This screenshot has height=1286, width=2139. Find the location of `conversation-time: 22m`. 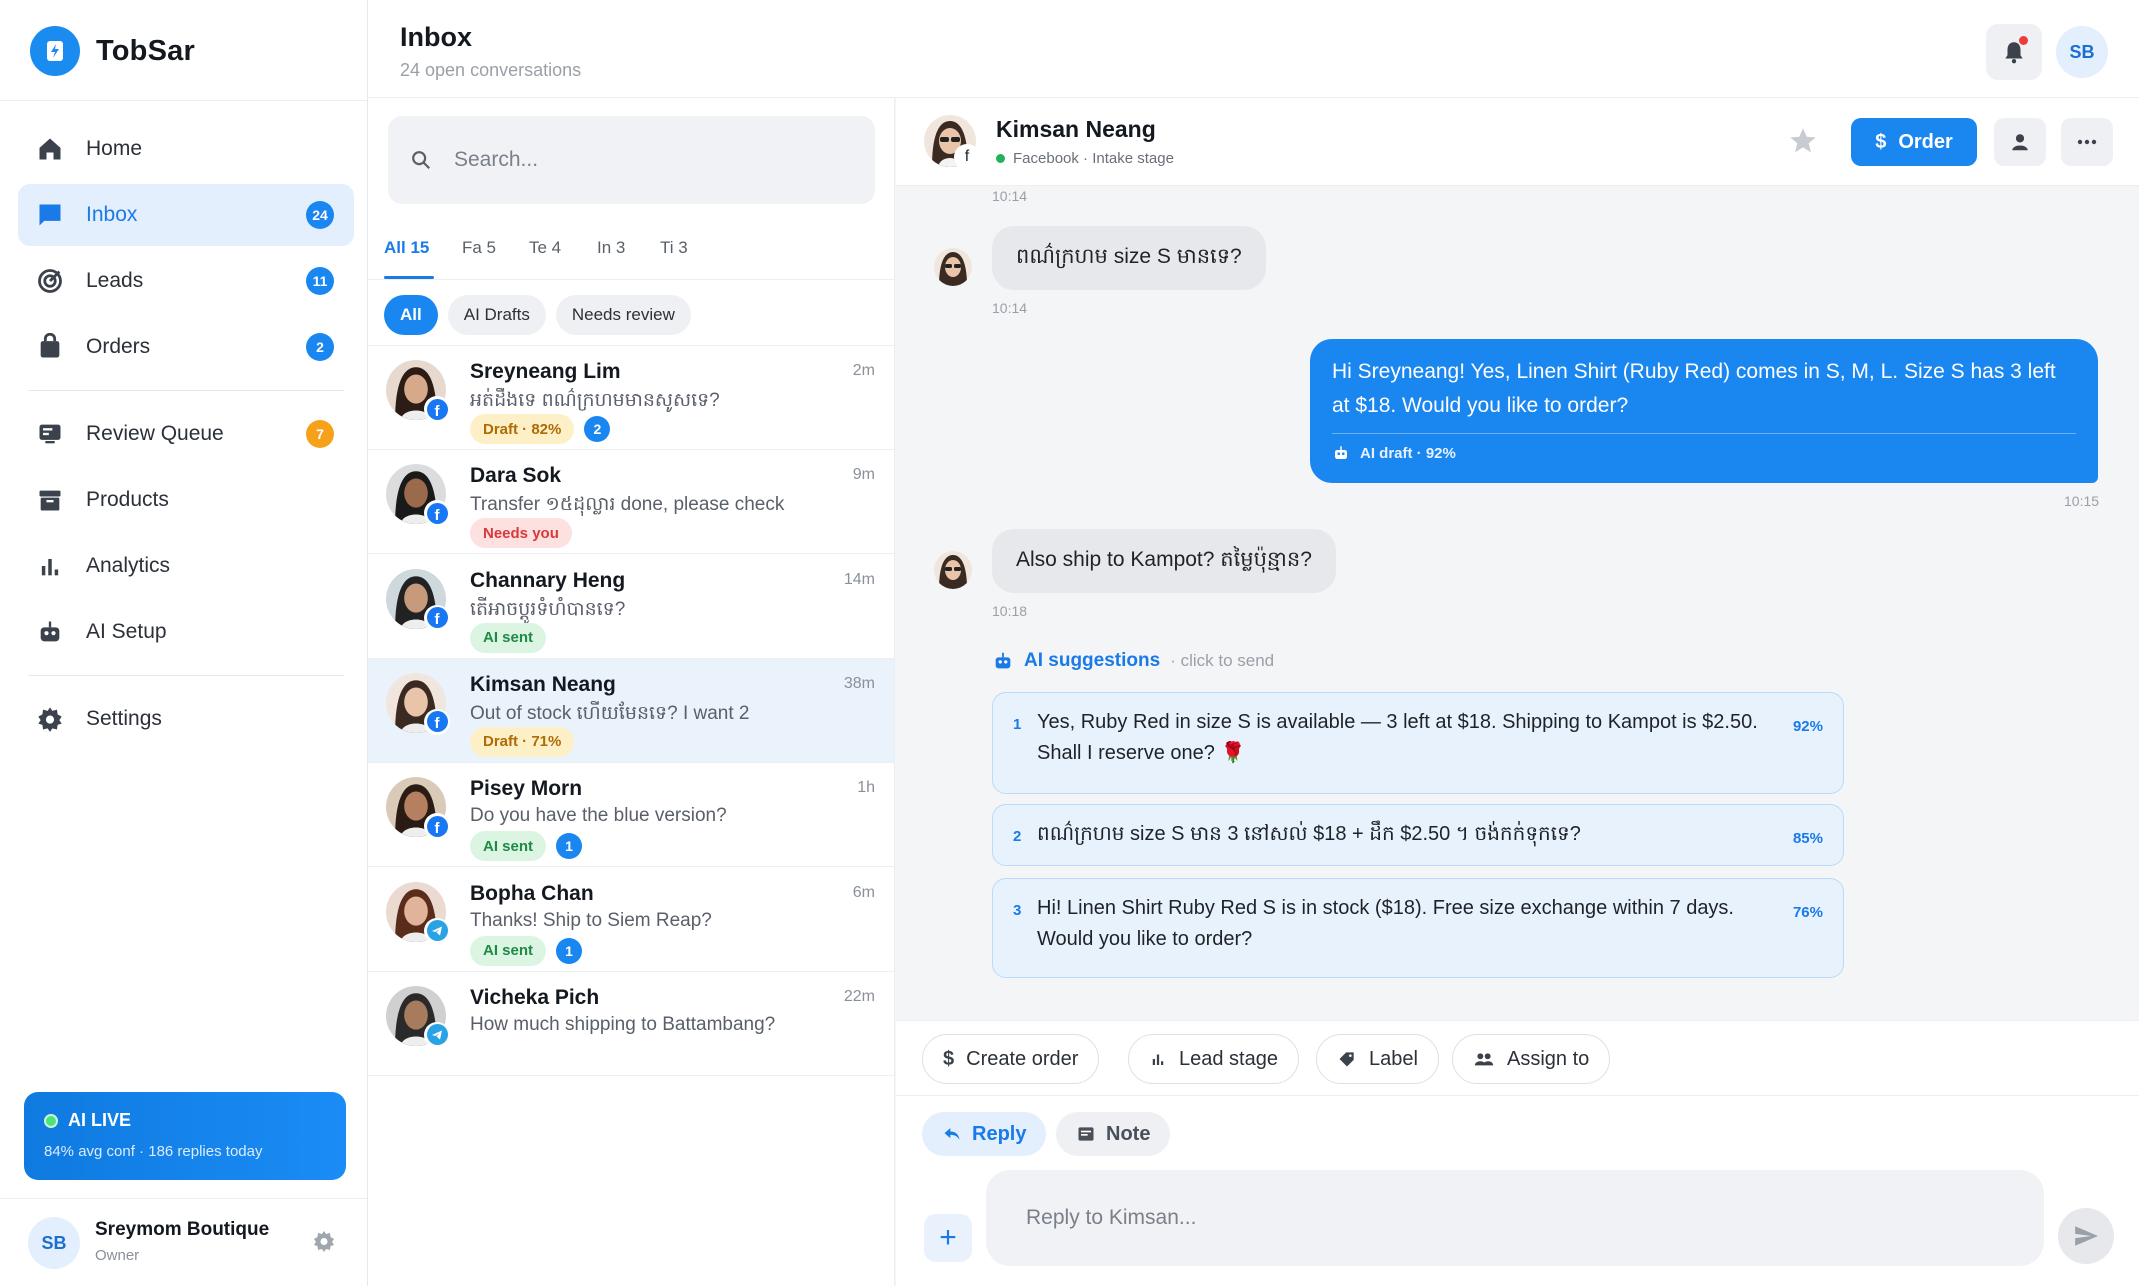

conversation-time: 22m is located at coordinates (859, 996).